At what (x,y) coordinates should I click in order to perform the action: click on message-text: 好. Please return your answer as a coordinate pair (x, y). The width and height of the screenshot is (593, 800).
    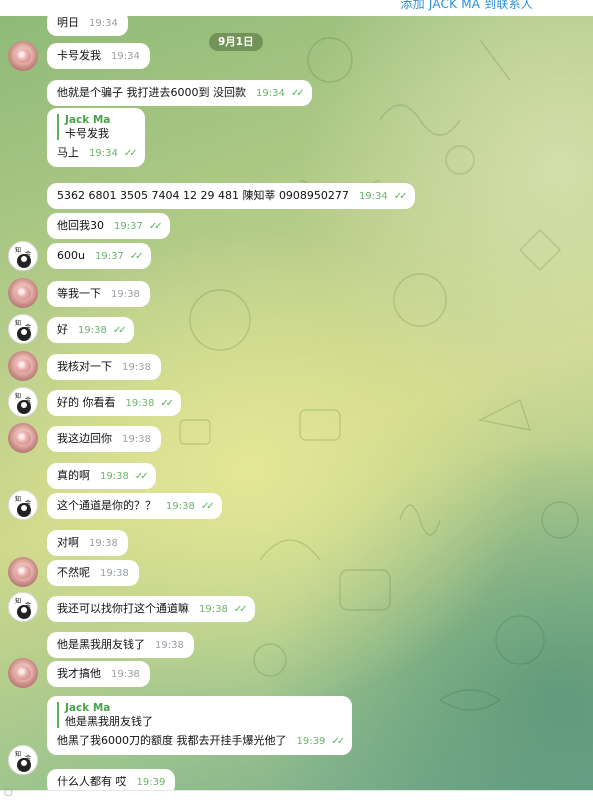
    Looking at the image, I should click on (62, 329).